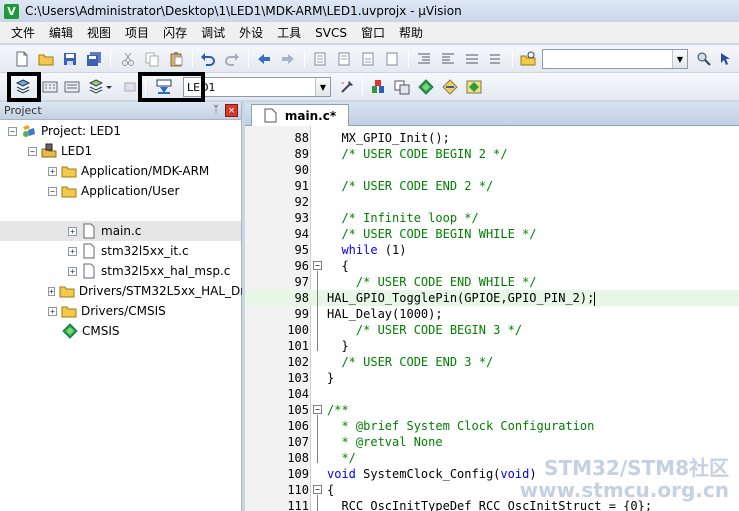 The height and width of the screenshot is (511, 739). I want to click on manage-rte-icon, so click(450, 87).